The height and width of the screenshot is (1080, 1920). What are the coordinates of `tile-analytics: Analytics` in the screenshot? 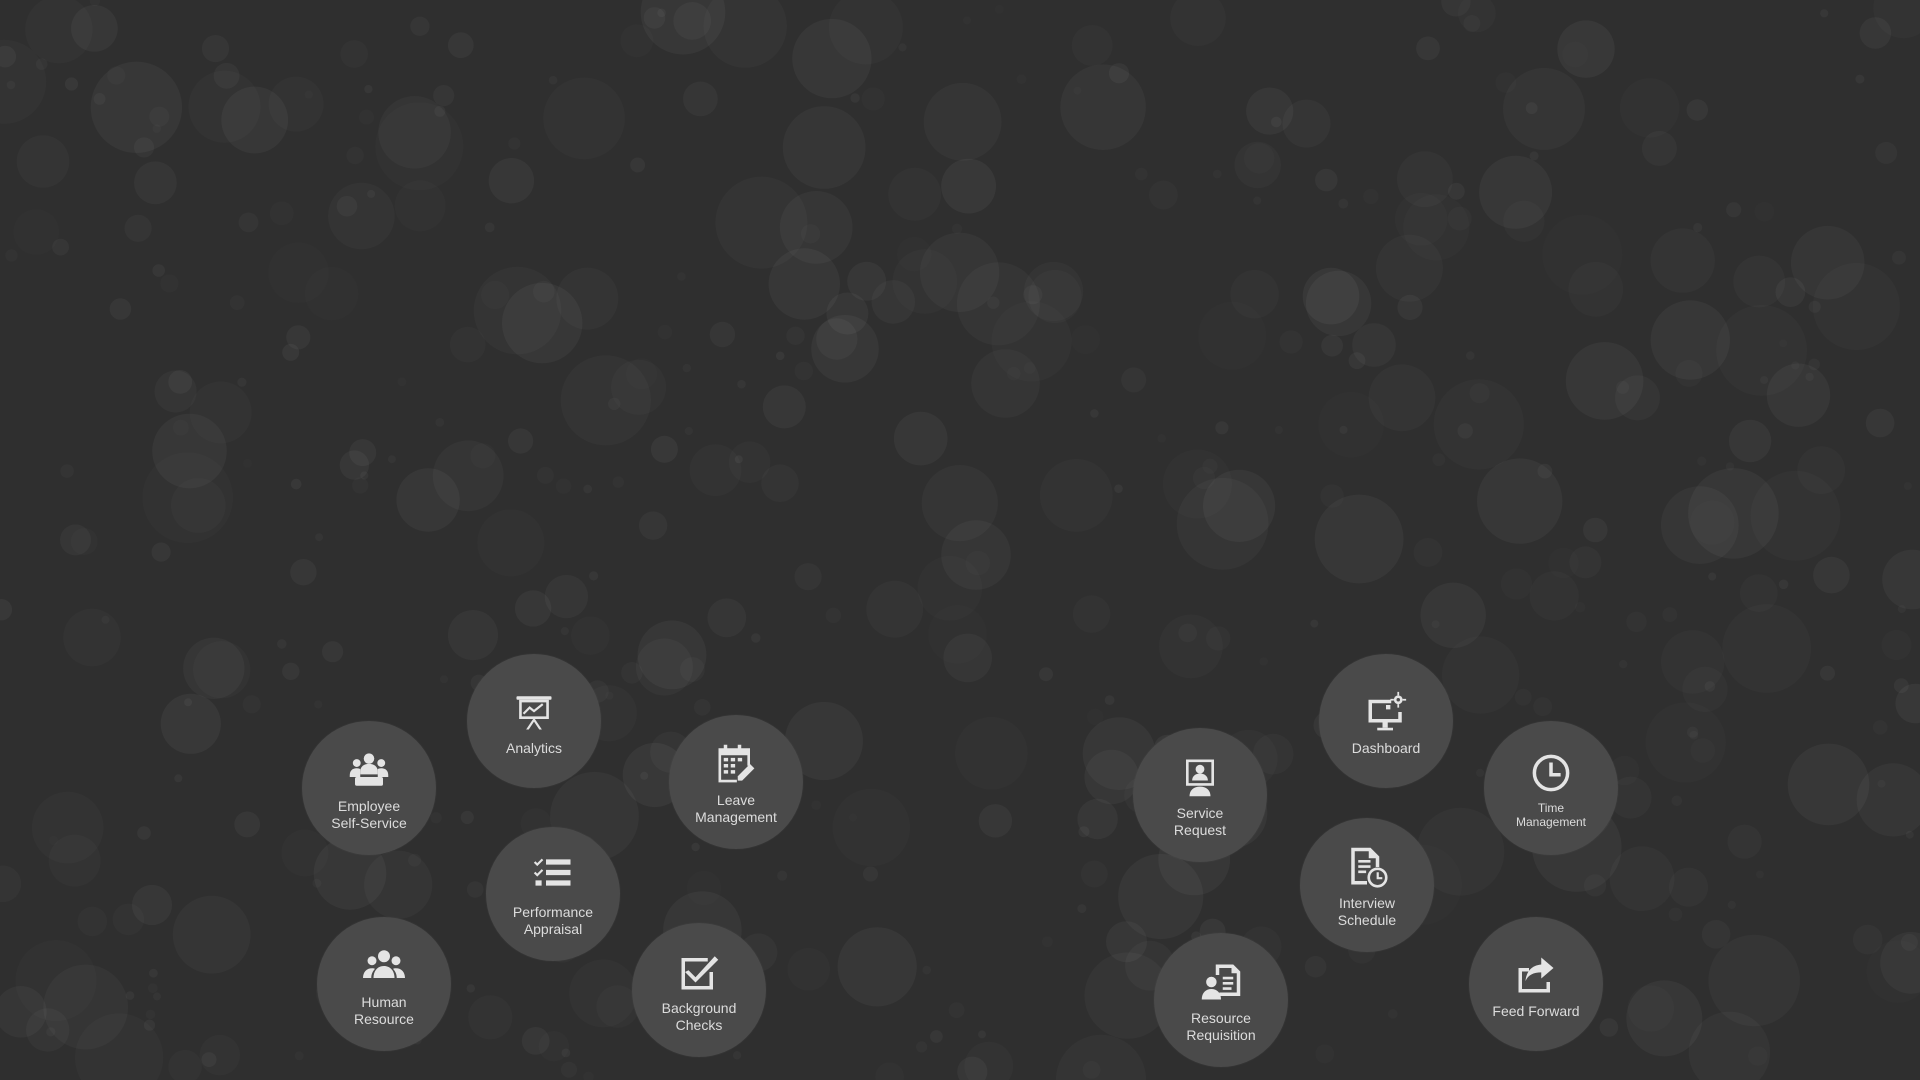 It's located at (534, 721).